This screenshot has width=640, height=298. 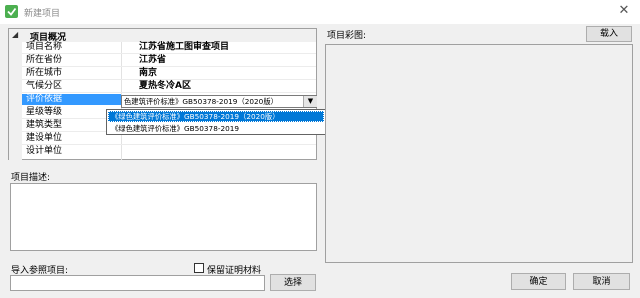 I want to click on load-button: 载入, so click(x=609, y=34).